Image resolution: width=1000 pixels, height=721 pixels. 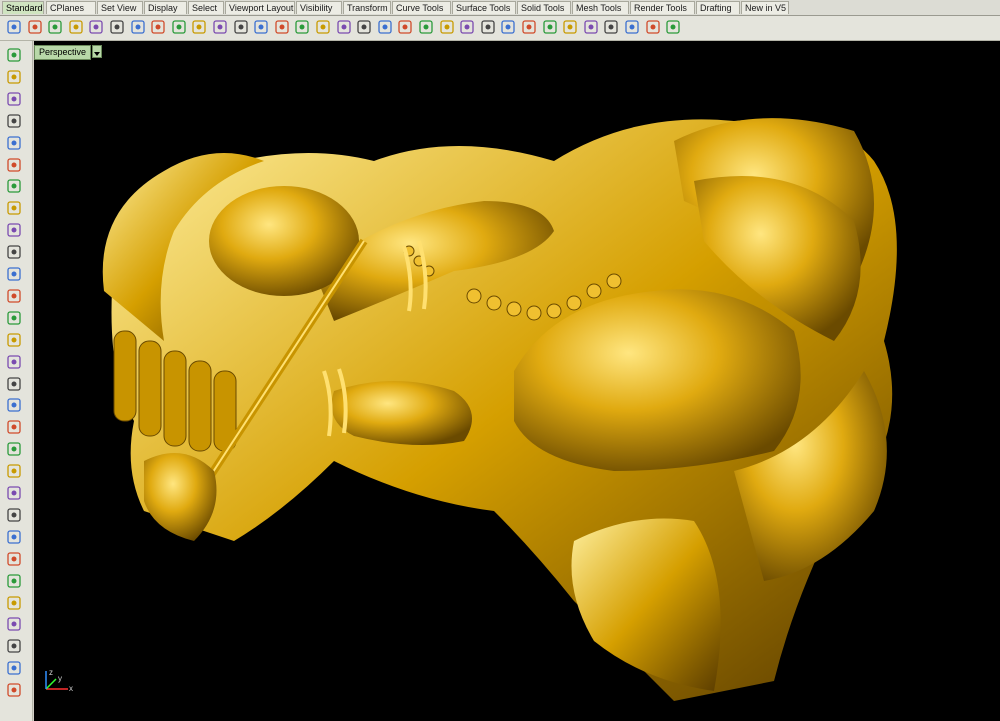 What do you see at coordinates (15, 560) in the screenshot?
I see `rotate-icon` at bounding box center [15, 560].